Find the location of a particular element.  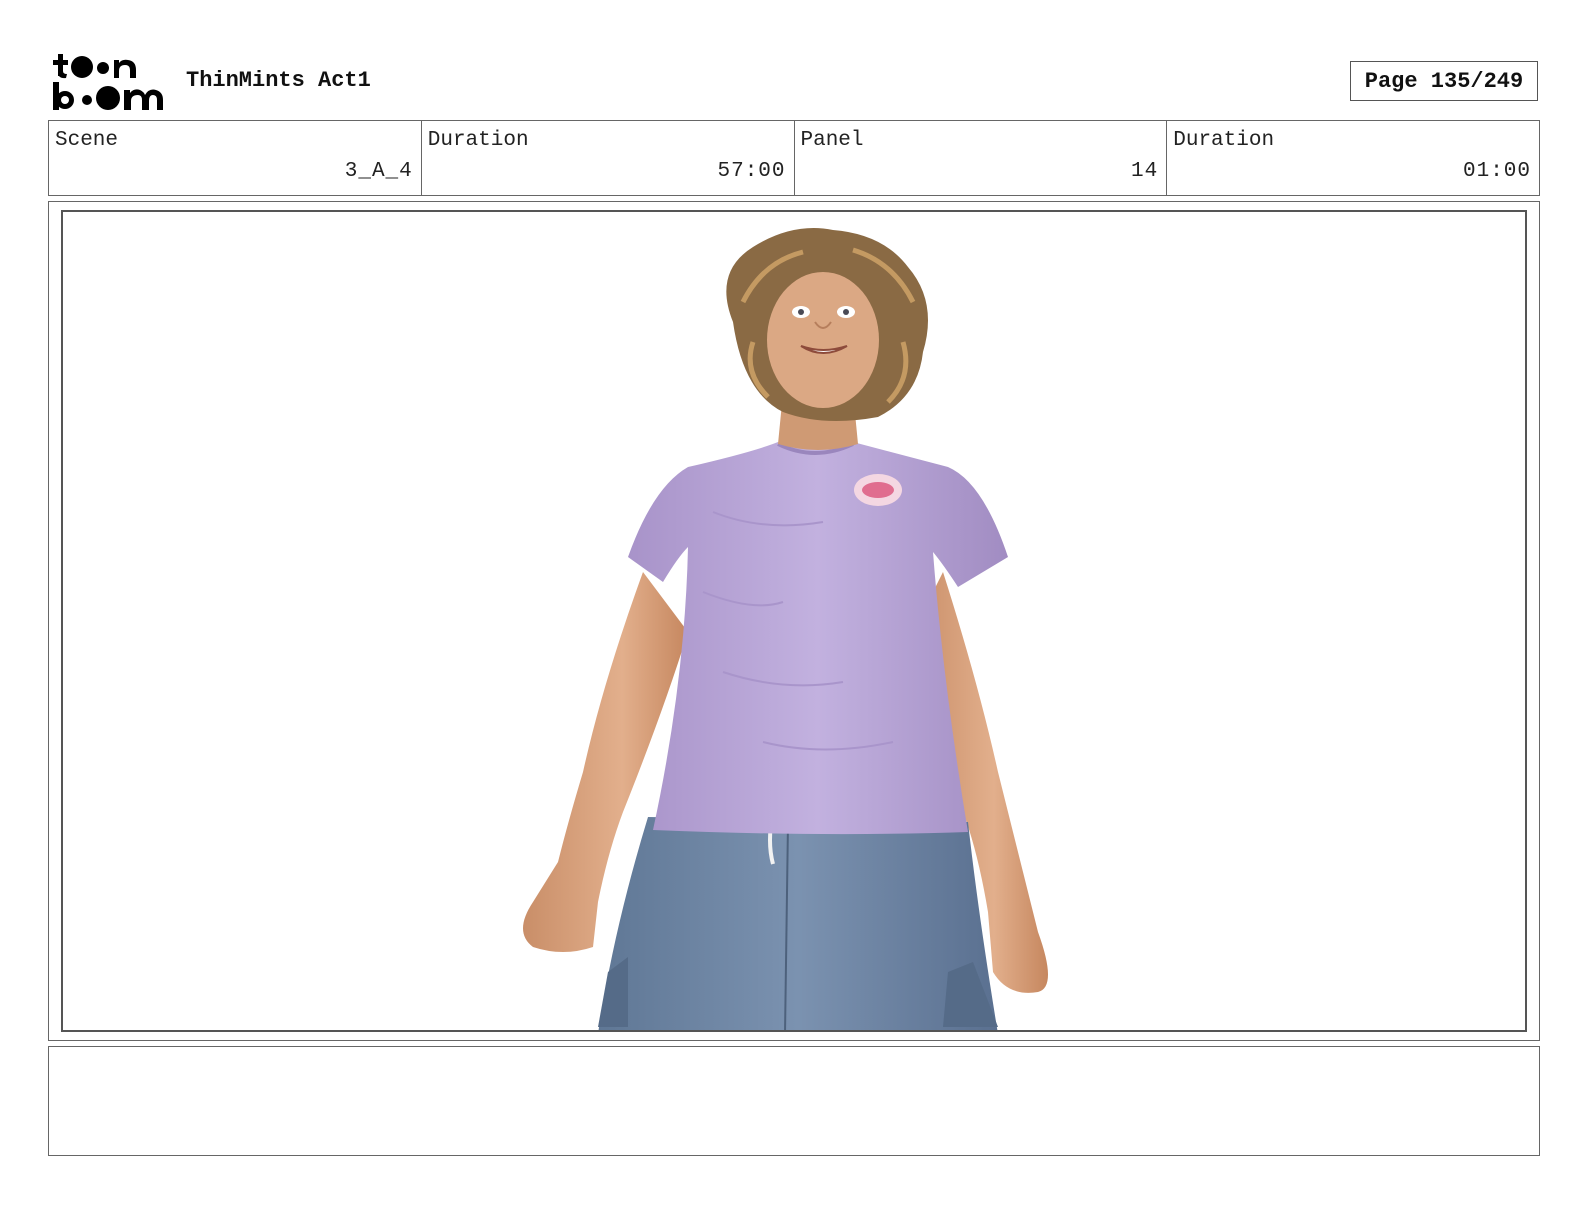

scene-duration-label: Duration is located at coordinates (478, 140).